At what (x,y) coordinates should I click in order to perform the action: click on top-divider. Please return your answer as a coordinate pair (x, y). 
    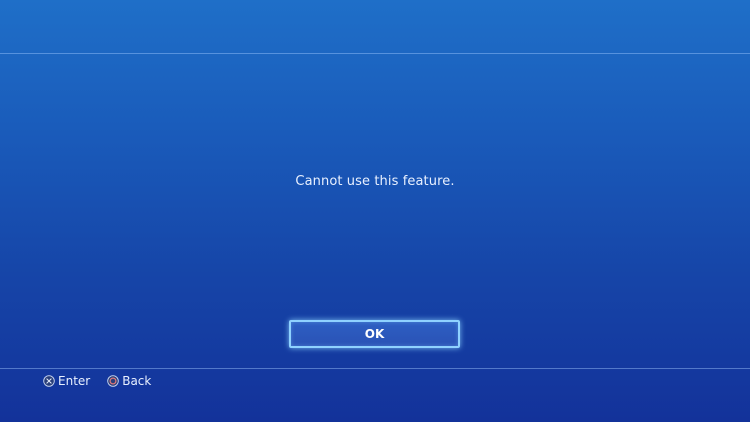
    Looking at the image, I should click on (375, 53).